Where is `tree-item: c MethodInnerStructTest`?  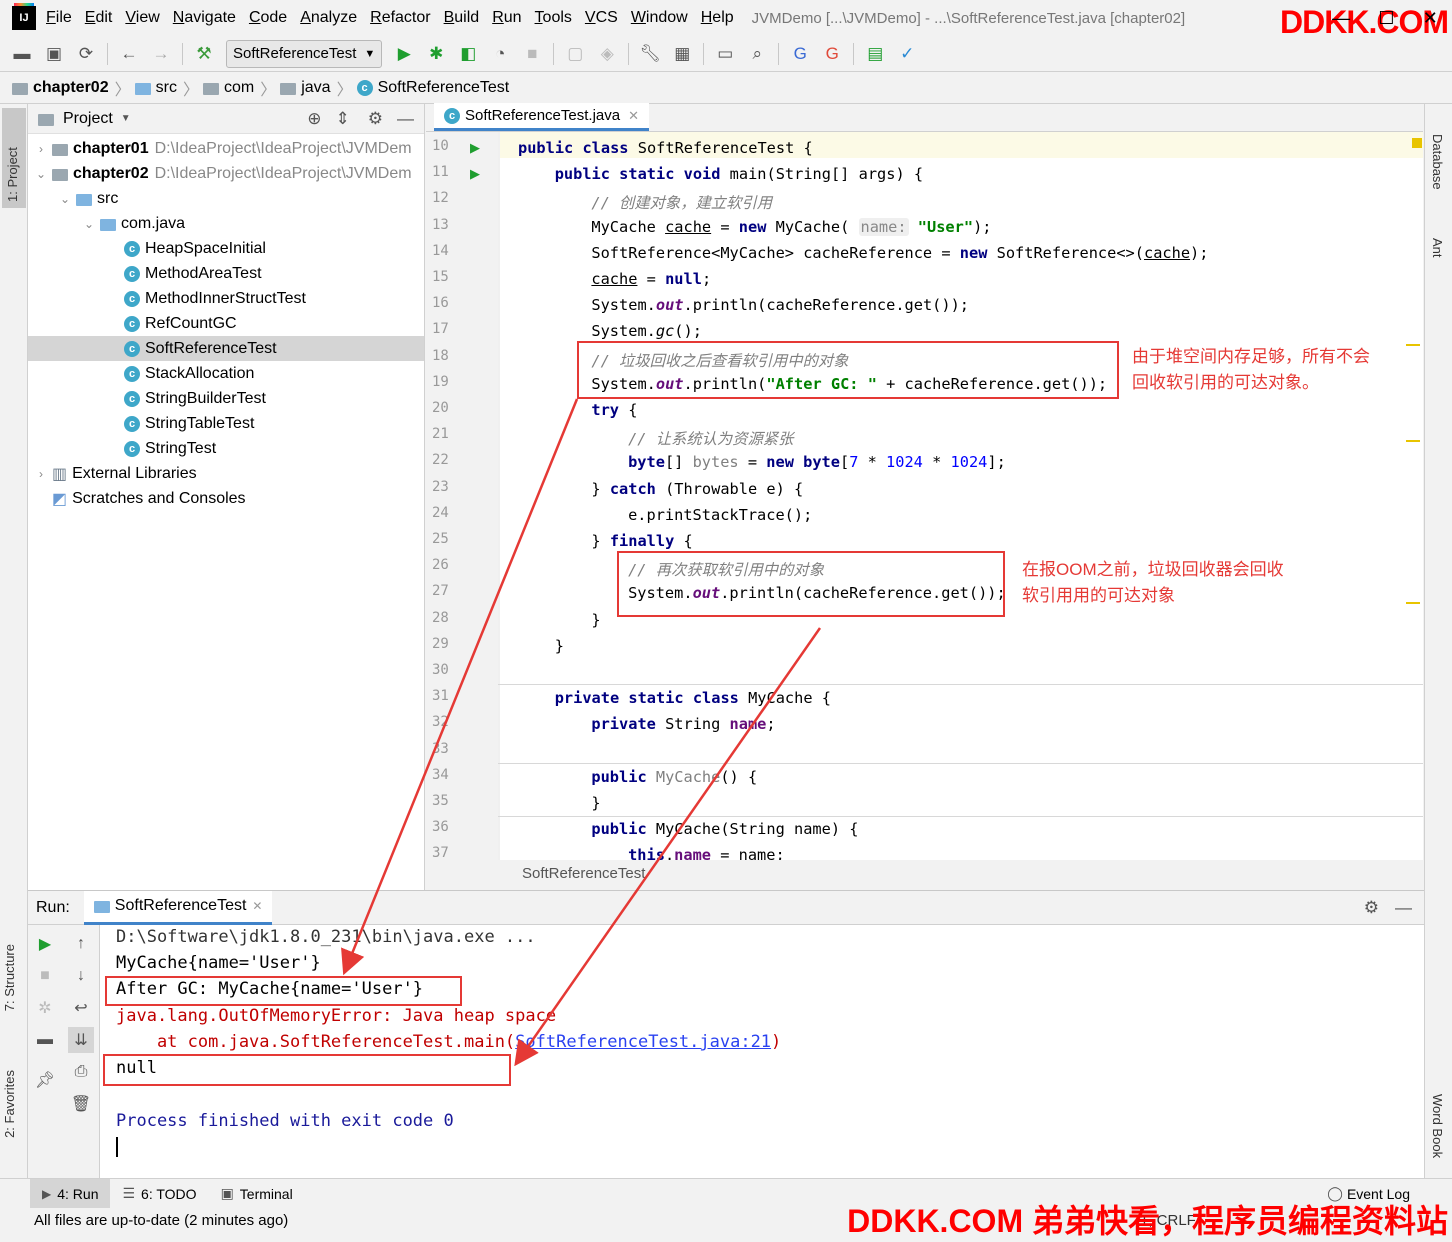
tree-item: c MethodInnerStructTest is located at coordinates (226, 298).